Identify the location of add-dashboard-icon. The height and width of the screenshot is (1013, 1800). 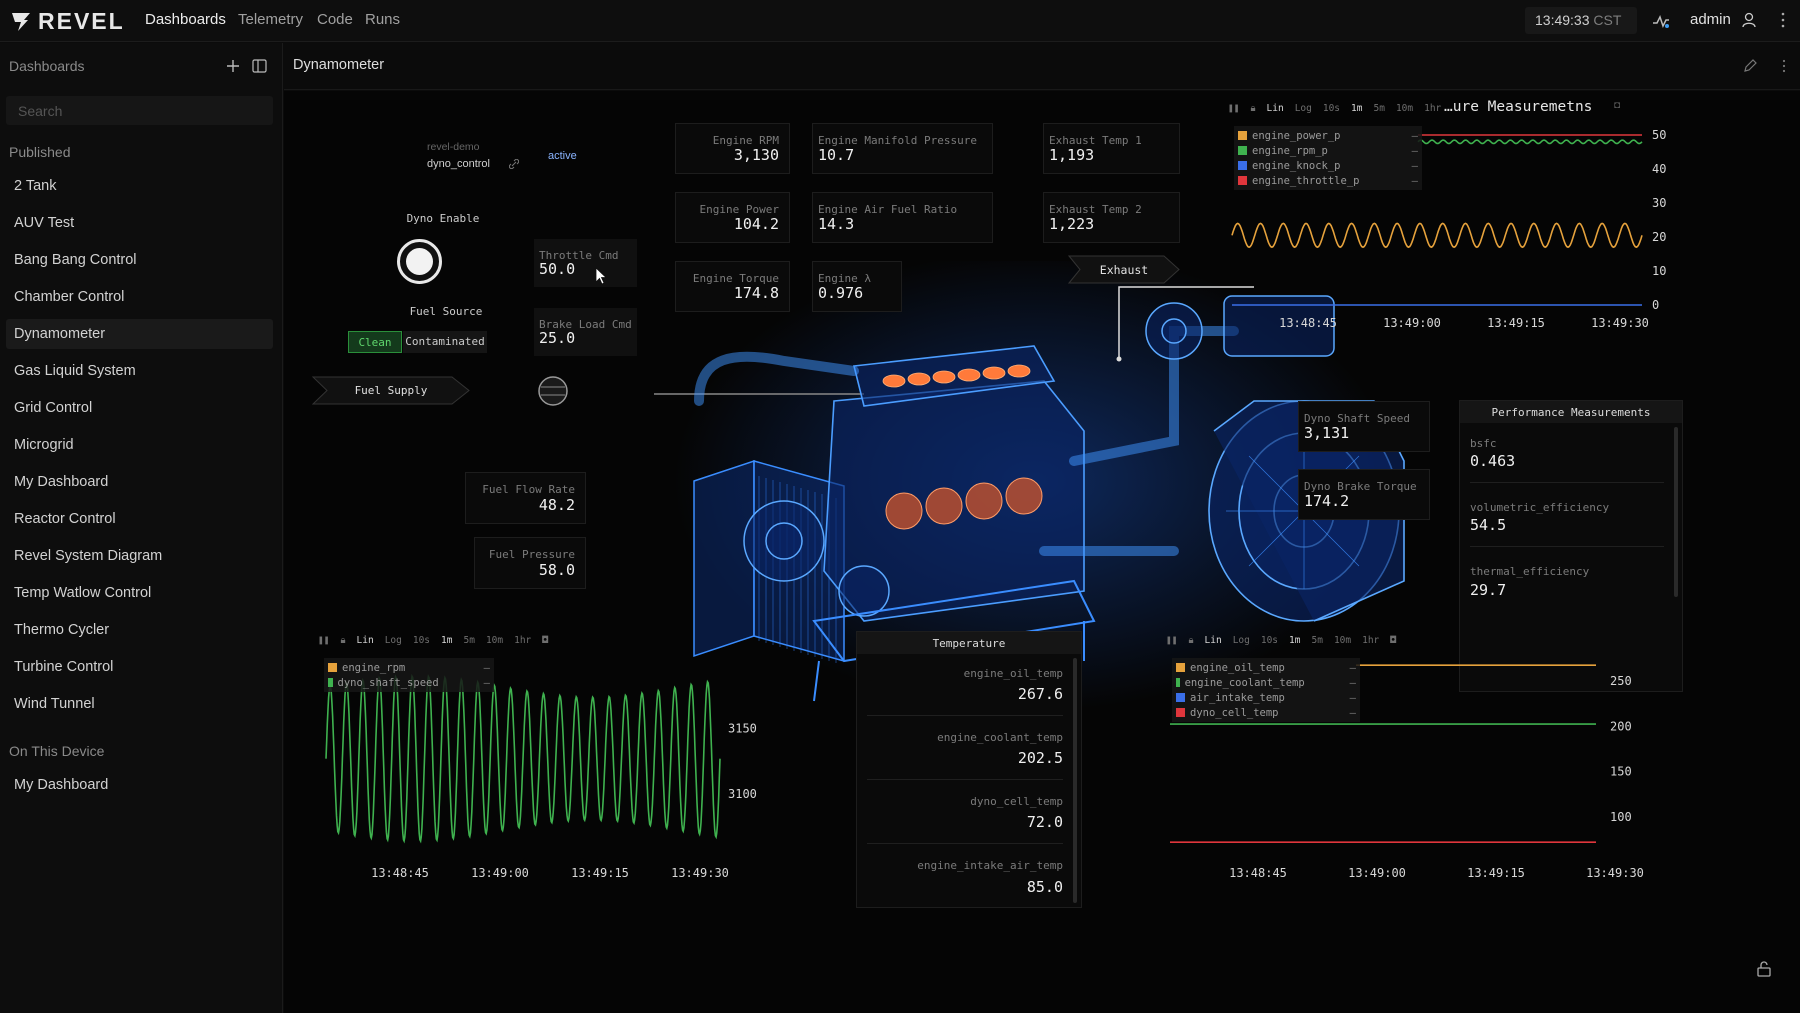
(233, 66).